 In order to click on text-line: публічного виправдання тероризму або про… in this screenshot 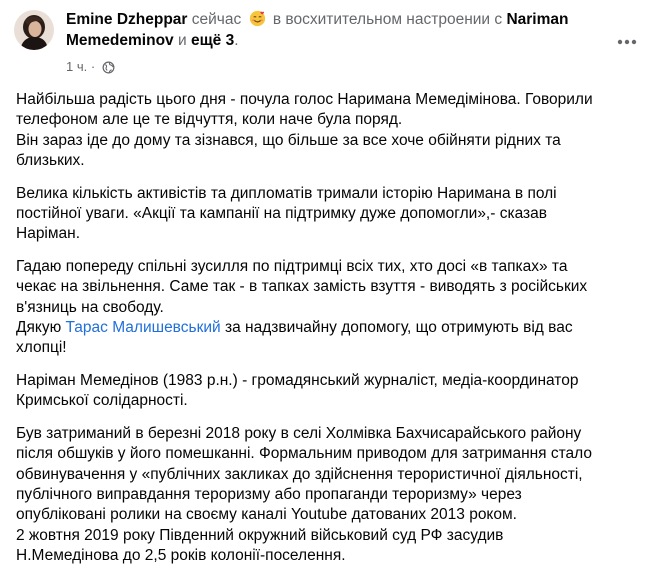, I will do `click(269, 494)`.